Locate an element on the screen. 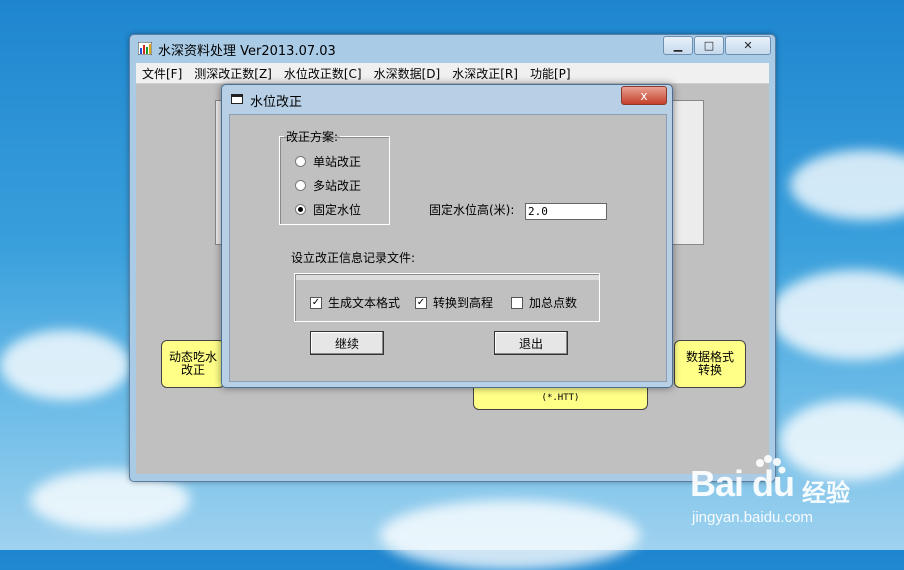  checkbox-text-format: ✓ 生成文本格式 is located at coordinates (355, 302).